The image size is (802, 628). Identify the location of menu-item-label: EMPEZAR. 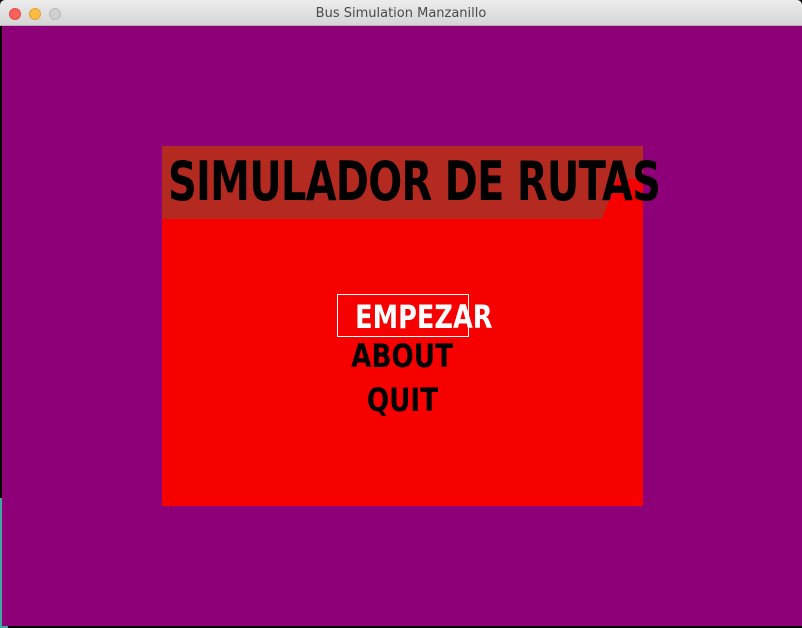
(423, 317).